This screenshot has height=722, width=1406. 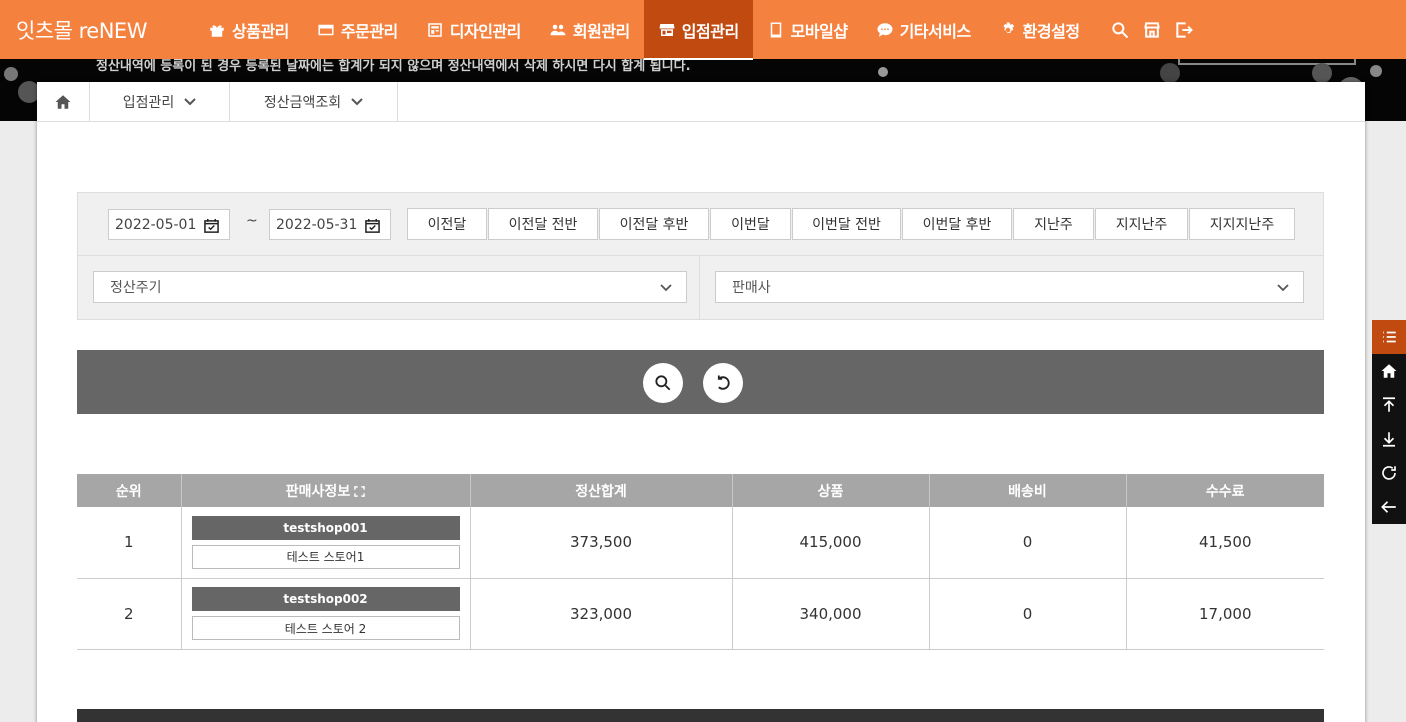 I want to click on date-to-input: 2022-05-31, so click(x=330, y=224).